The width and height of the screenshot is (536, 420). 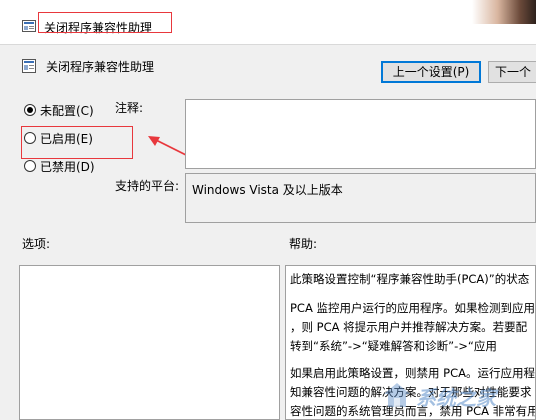 I want to click on previous-setting-button: 上一个设置(P), so click(x=431, y=72).